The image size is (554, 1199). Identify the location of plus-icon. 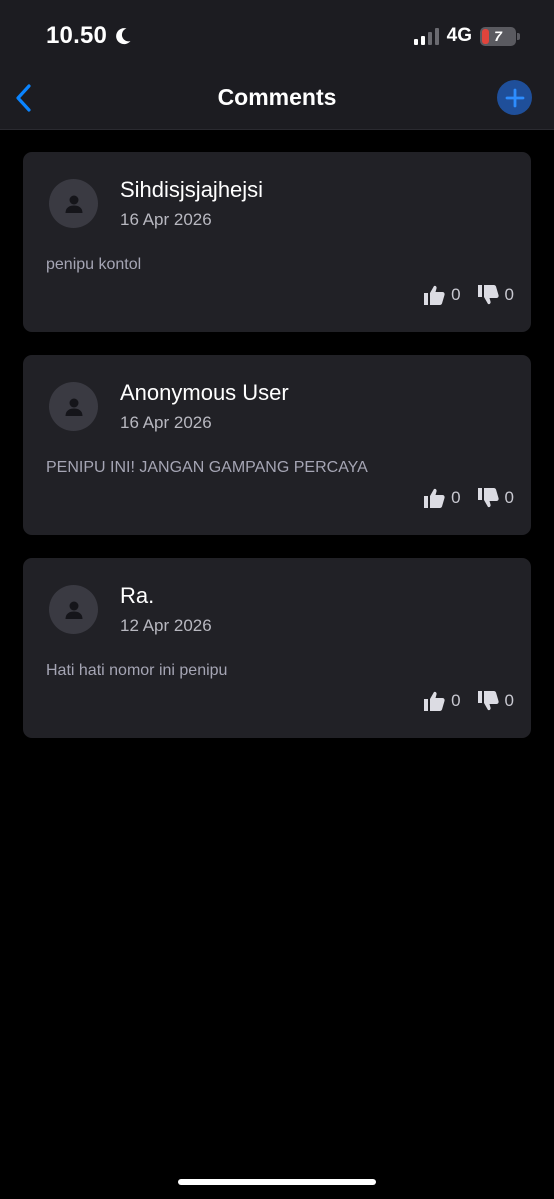
(514, 97).